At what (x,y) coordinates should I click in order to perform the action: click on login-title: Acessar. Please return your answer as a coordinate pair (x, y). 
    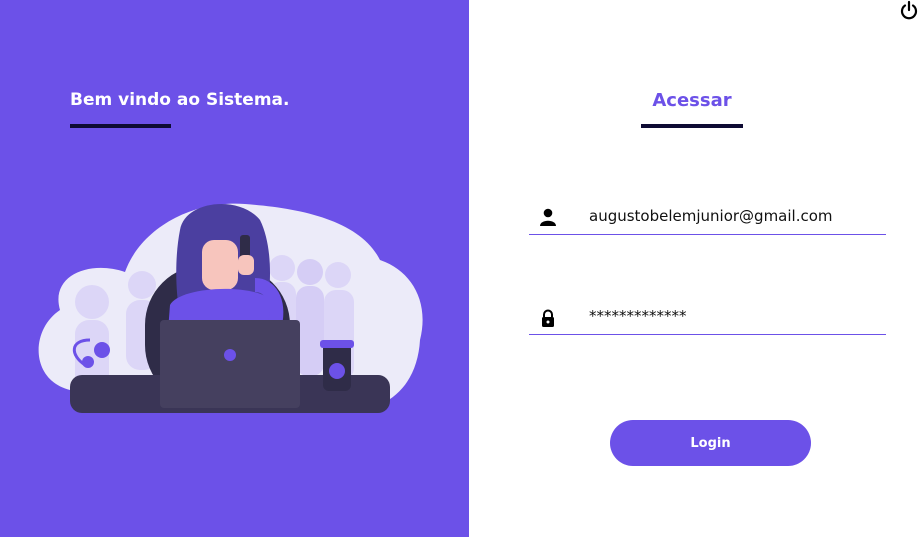
    Looking at the image, I should click on (692, 100).